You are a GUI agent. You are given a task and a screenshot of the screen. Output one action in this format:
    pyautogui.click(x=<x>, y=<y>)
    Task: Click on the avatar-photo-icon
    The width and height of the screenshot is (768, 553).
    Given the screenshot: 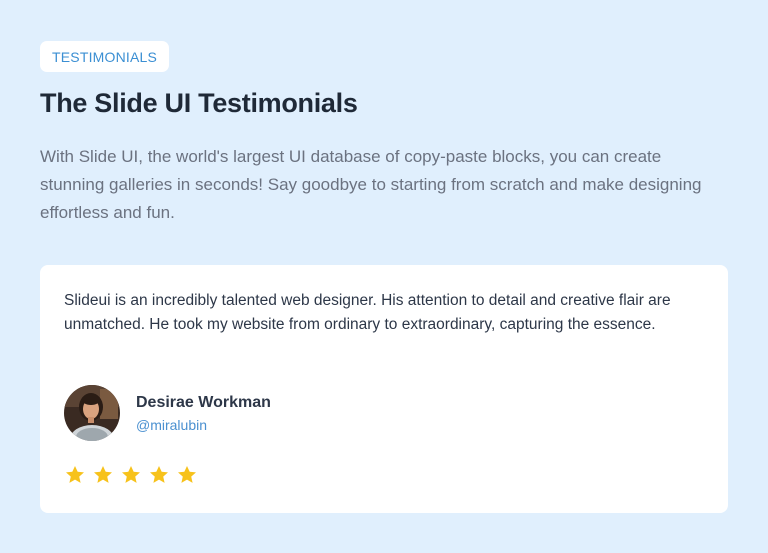 What is the action you would take?
    pyautogui.click(x=92, y=413)
    